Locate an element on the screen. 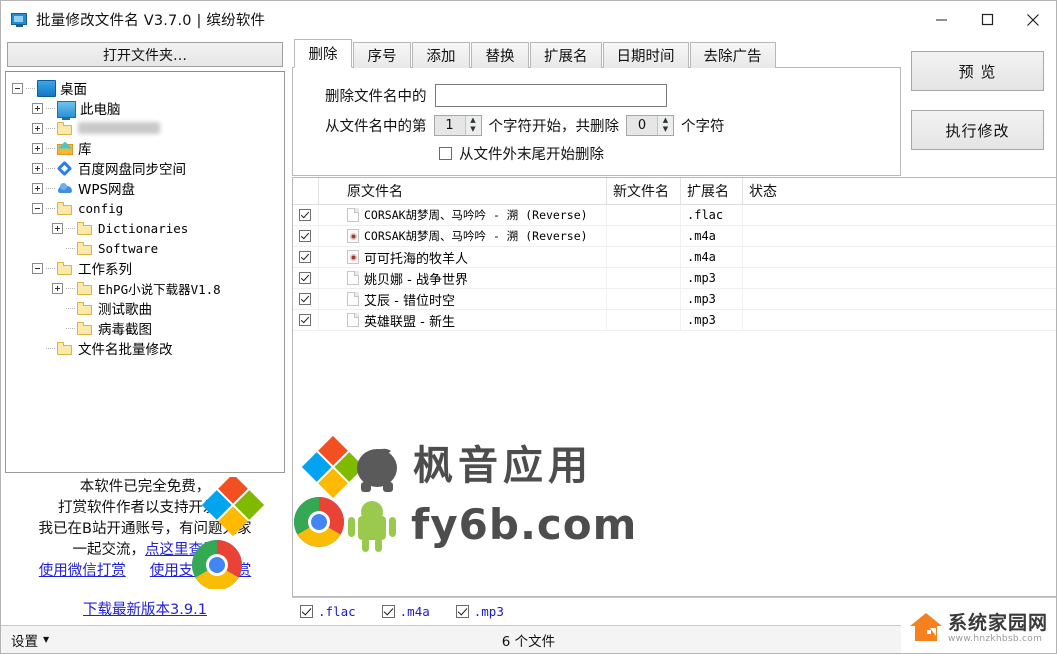 This screenshot has height=654, width=1057. alipay-donate-link: 使用支付宝打赏 is located at coordinates (201, 571).